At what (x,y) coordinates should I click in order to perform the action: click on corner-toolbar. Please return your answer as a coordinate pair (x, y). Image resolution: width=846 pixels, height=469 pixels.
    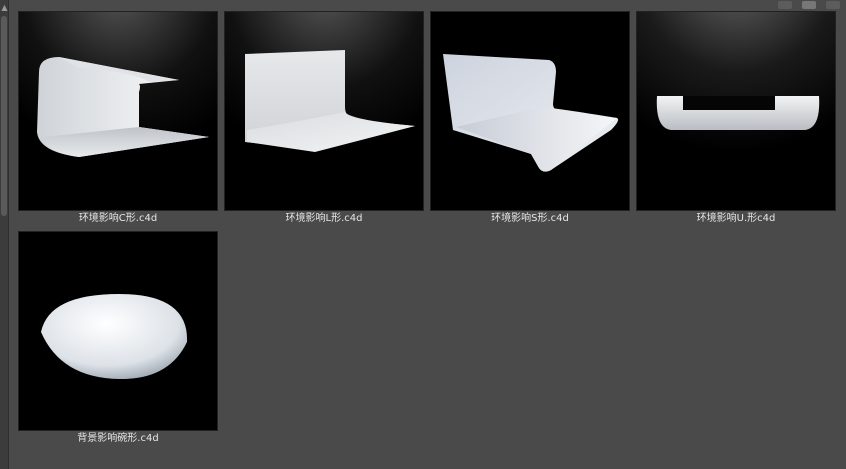
    Looking at the image, I should click on (801, 5).